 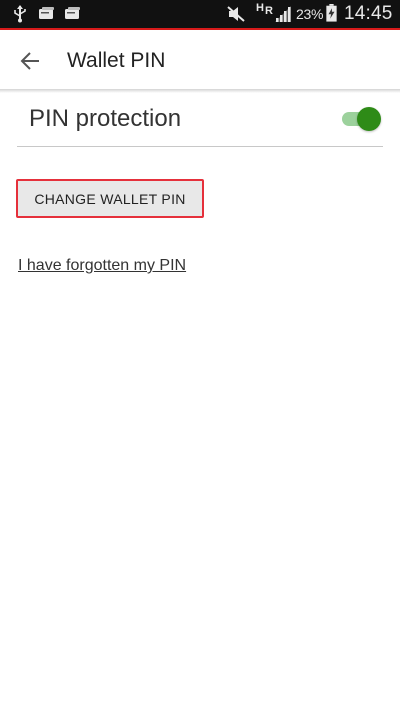 I want to click on app-bar-shadow, so click(x=200, y=91).